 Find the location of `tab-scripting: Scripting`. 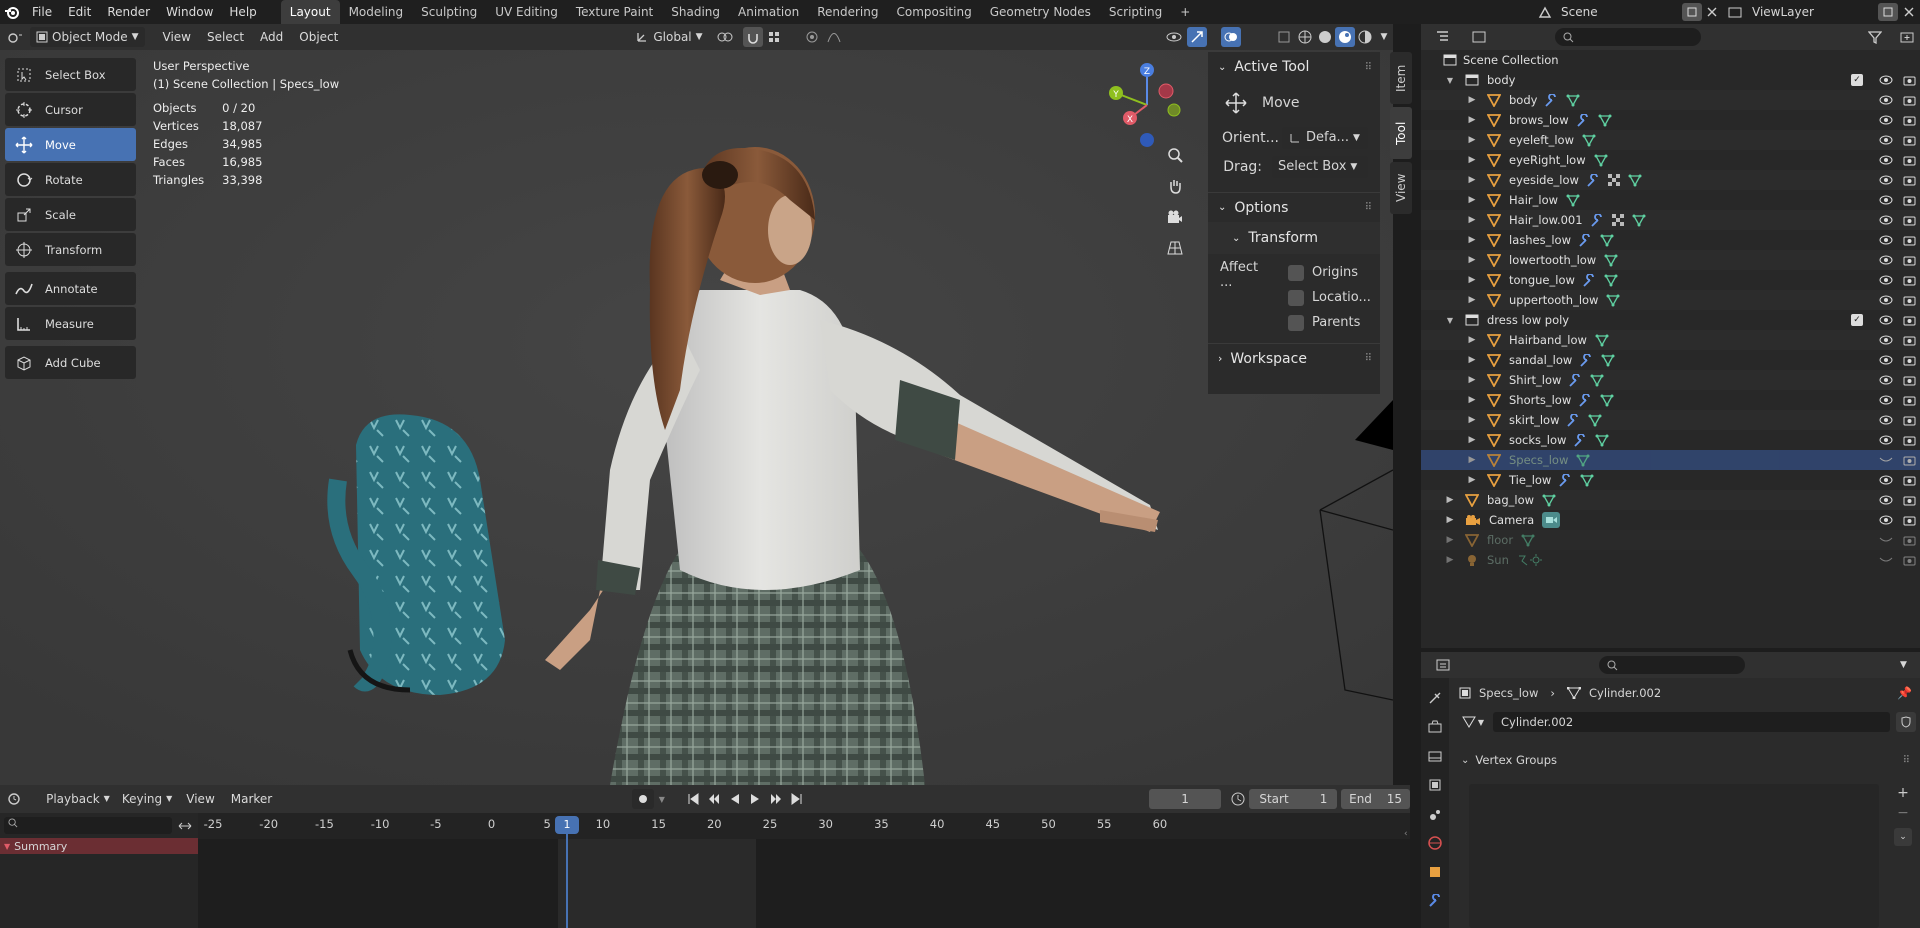

tab-scripting: Scripting is located at coordinates (1135, 12).